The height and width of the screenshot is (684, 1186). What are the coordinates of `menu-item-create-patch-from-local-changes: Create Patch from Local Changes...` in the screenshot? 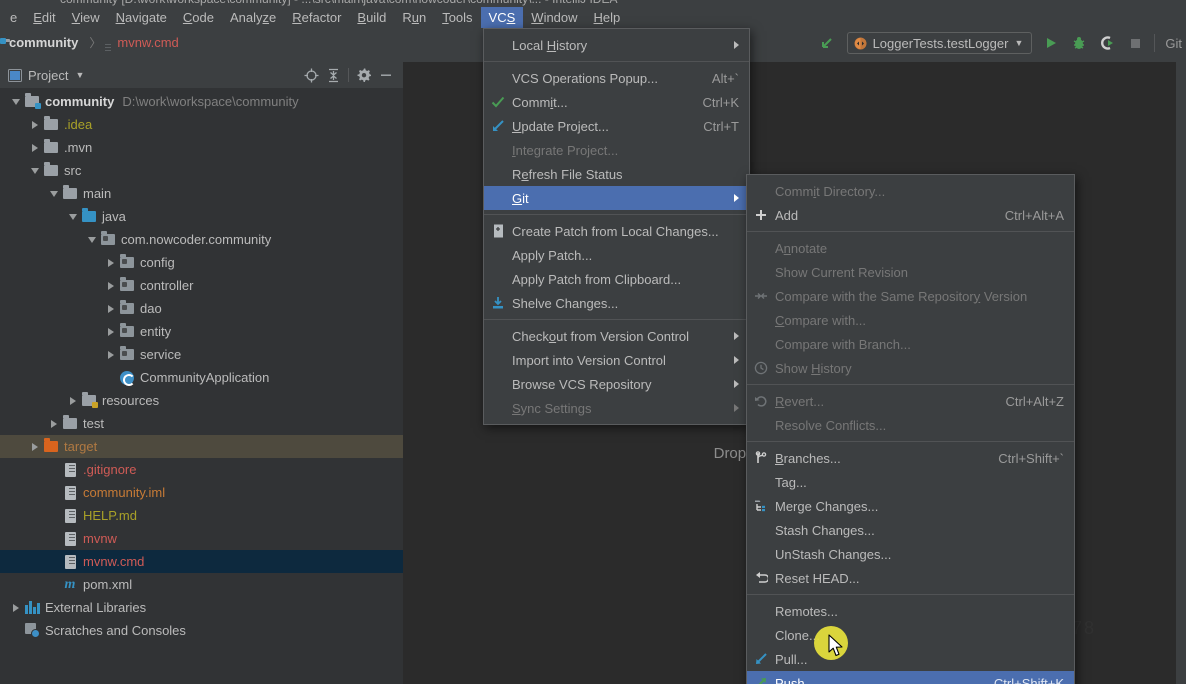 It's located at (616, 231).